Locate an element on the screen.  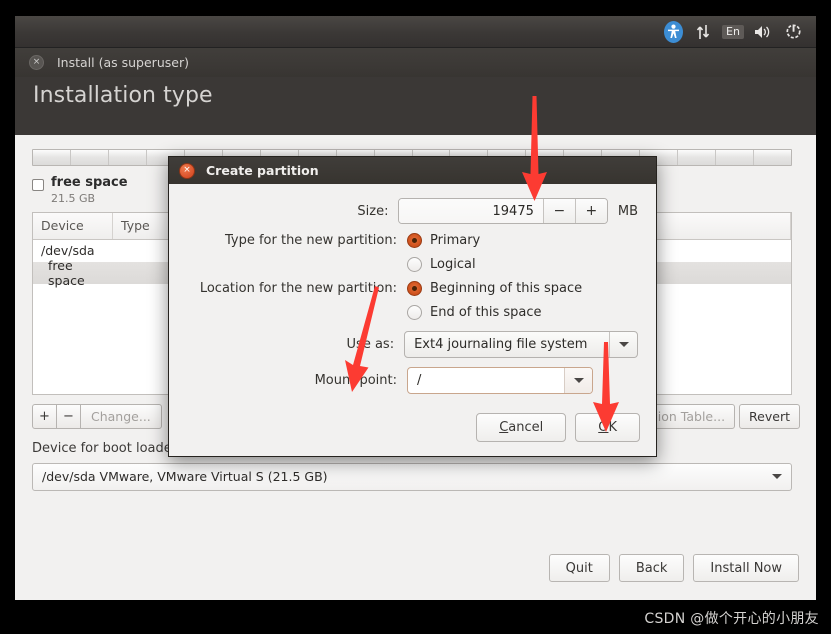
type-row-logical: . Logical is located at coordinates (410, 264).